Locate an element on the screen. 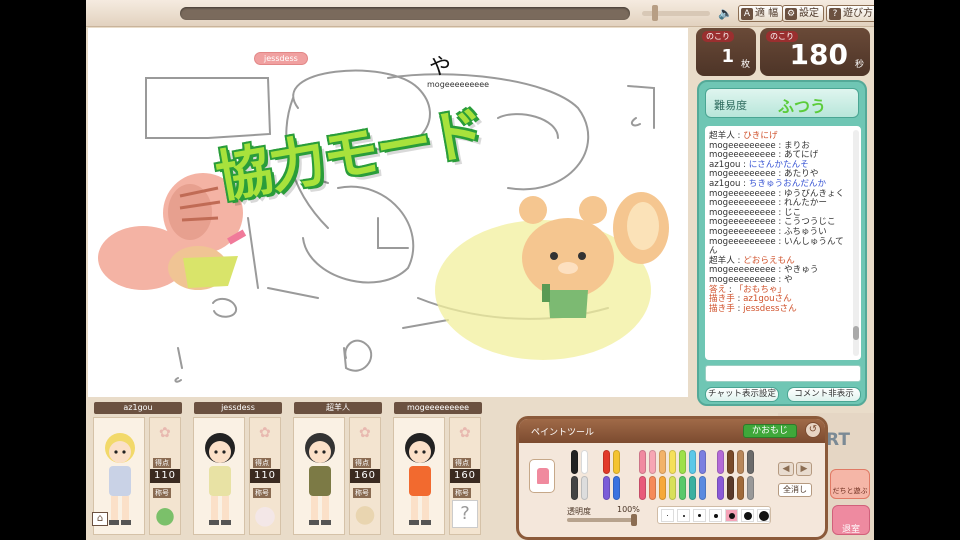 The width and height of the screenshot is (960, 540). player-slot: mogeeeeeeeee ✿ 得点 160 称号? is located at coordinates (434, 469).